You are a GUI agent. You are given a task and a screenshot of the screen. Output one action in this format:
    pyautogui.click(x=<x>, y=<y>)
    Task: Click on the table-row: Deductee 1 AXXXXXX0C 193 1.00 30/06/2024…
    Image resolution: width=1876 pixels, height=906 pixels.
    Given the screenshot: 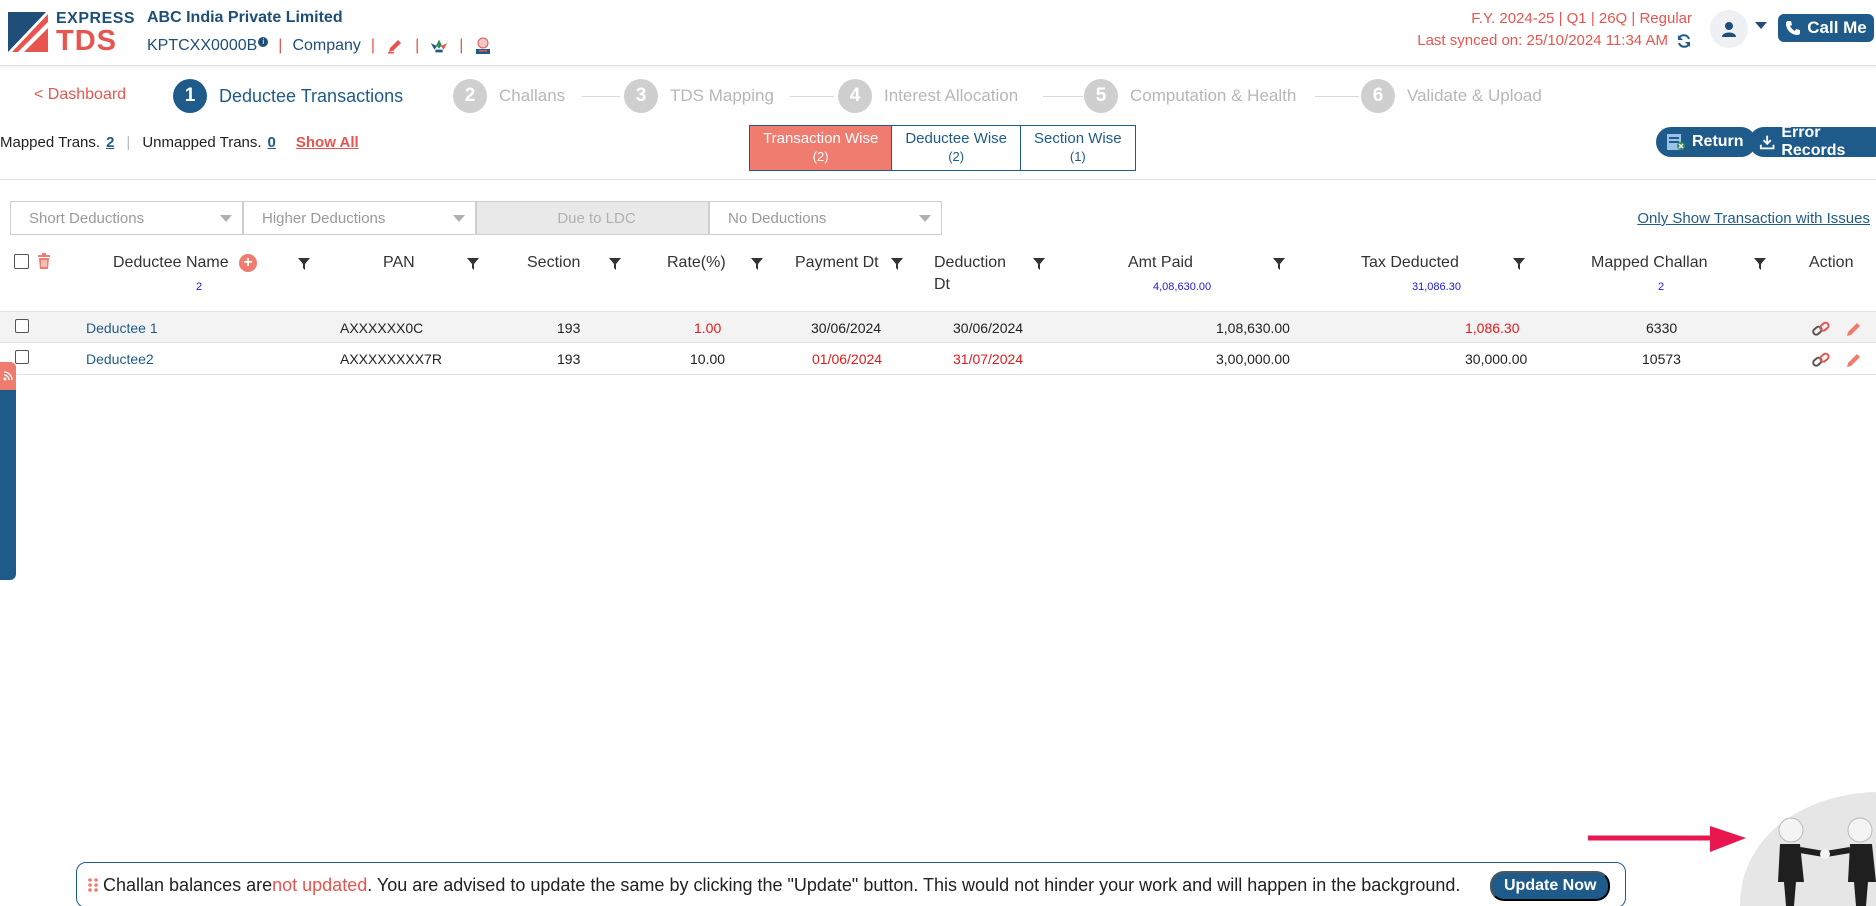 What is the action you would take?
    pyautogui.click(x=938, y=327)
    